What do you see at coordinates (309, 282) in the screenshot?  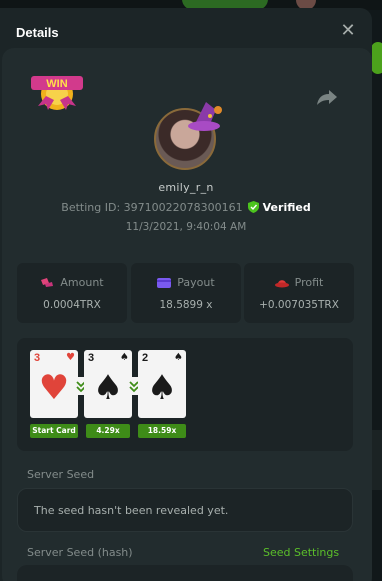 I see `stat-profit-label: Profit` at bounding box center [309, 282].